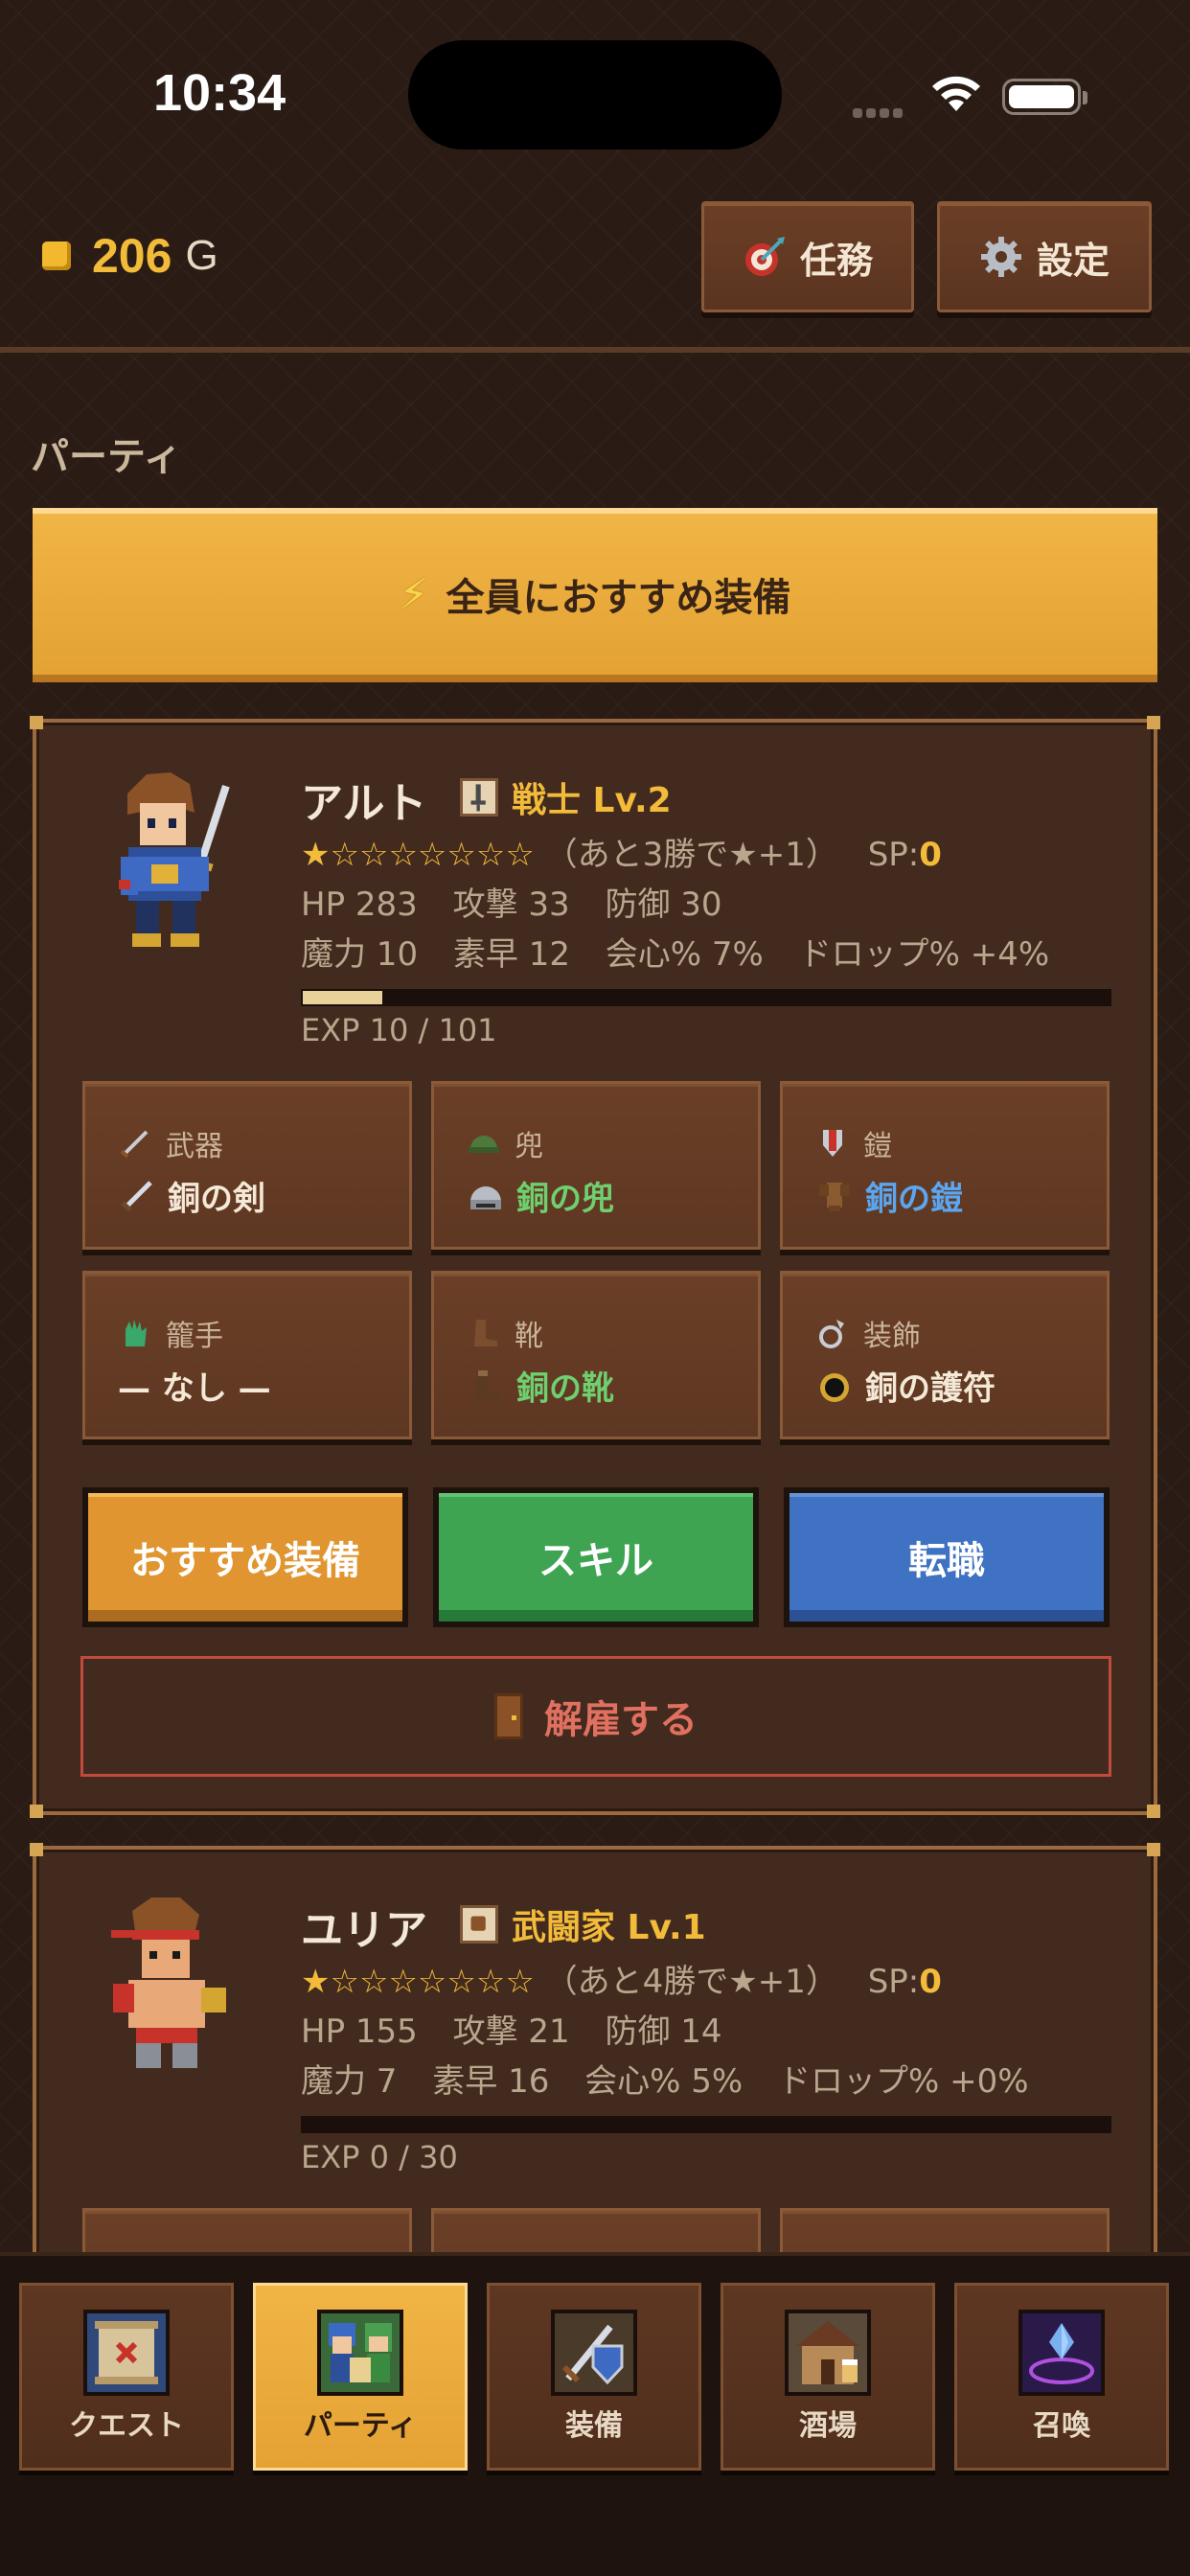  What do you see at coordinates (664, 905) in the screenshot?
I see `stat-defense: 防御 30` at bounding box center [664, 905].